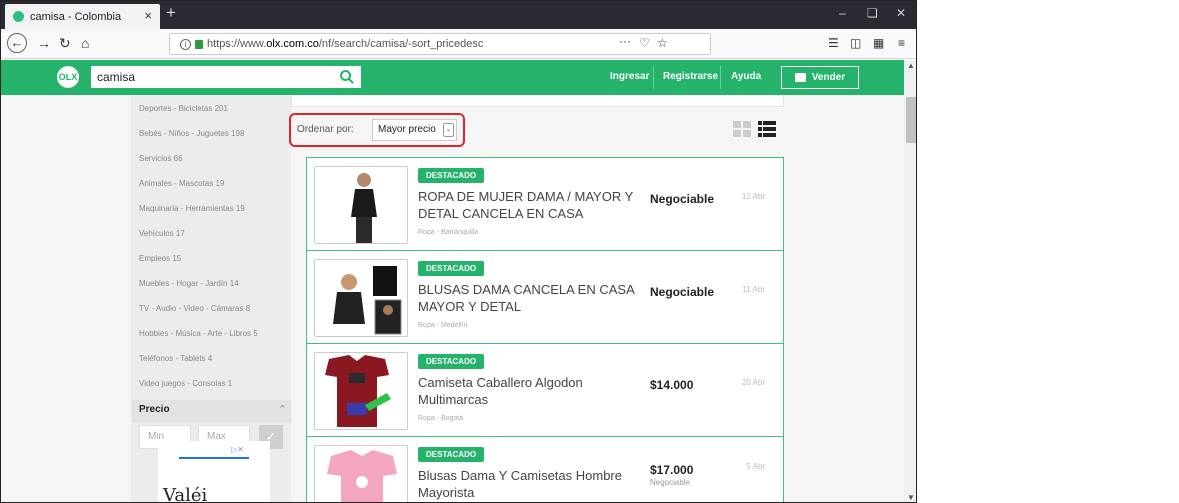 This screenshot has height=503, width=1179. Describe the element at coordinates (401, 44) in the screenshot. I see `url-path: /nf/search/camisa/-sort_pricedesc` at that location.